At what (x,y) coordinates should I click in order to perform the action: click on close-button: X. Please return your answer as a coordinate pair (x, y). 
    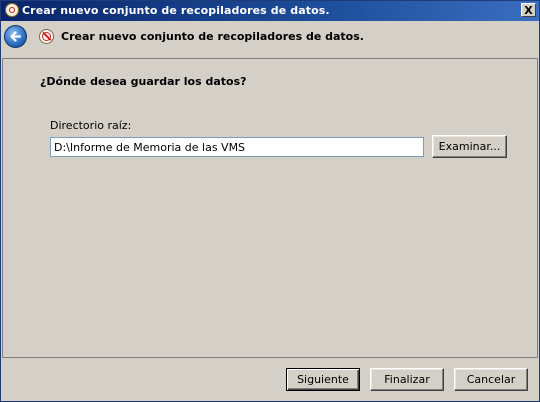
    Looking at the image, I should click on (528, 10).